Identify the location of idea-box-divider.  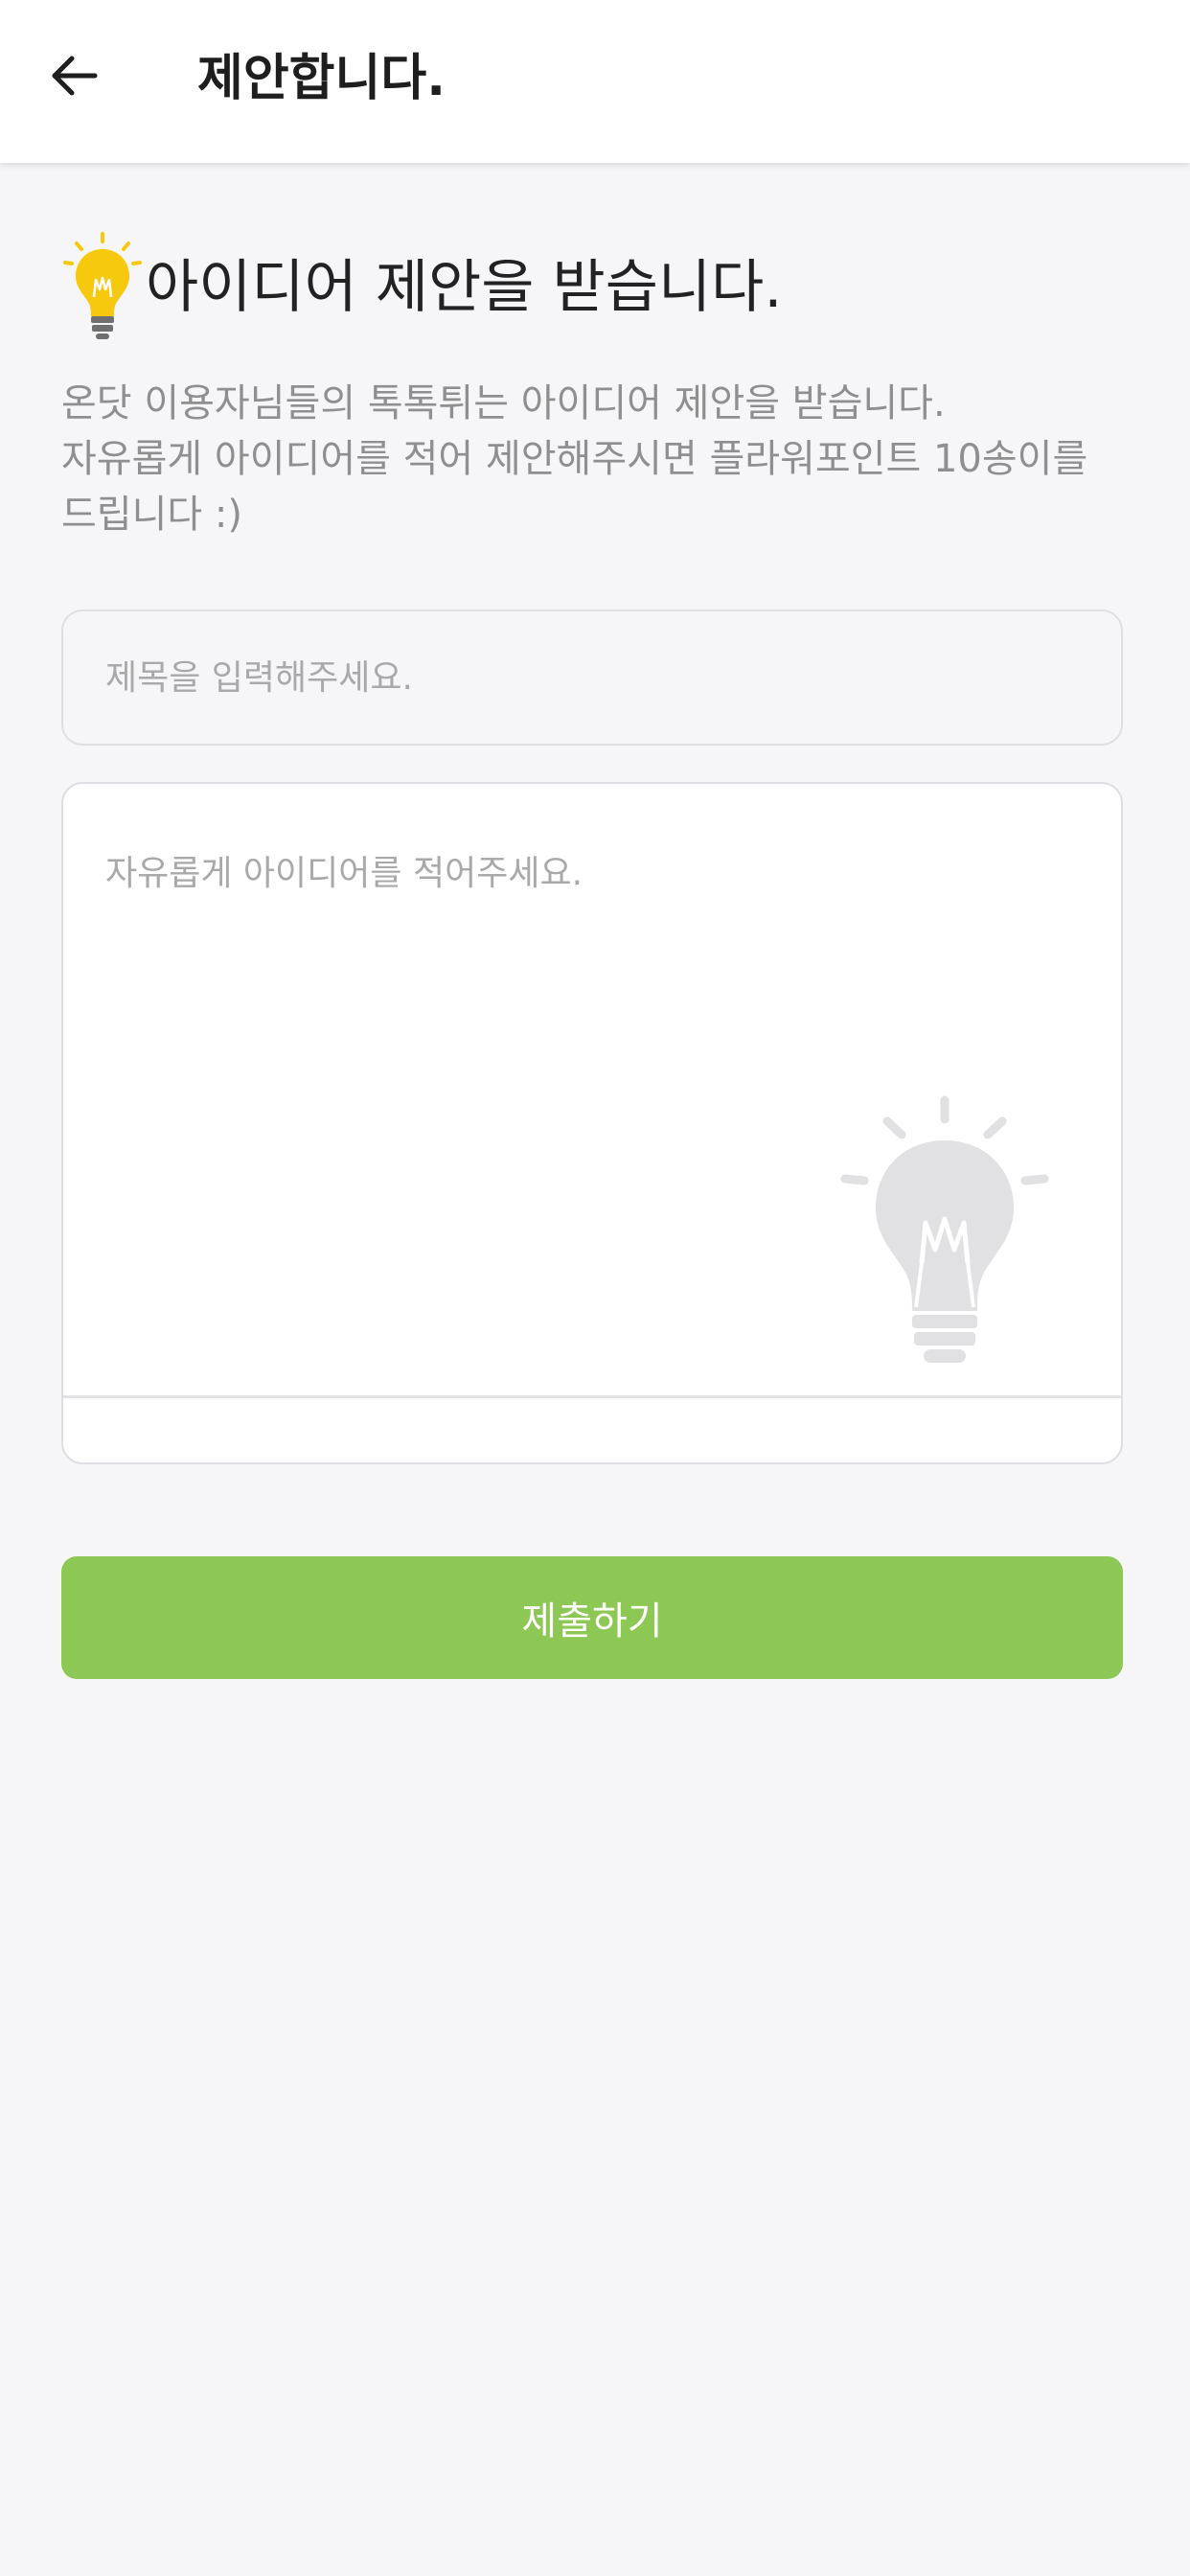
(592, 1396).